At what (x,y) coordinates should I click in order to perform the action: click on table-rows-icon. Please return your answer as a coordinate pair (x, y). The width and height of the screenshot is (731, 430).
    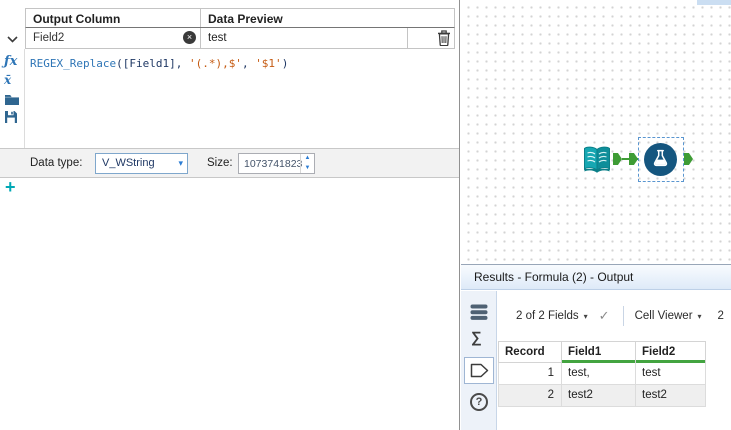
    Looking at the image, I should click on (479, 314).